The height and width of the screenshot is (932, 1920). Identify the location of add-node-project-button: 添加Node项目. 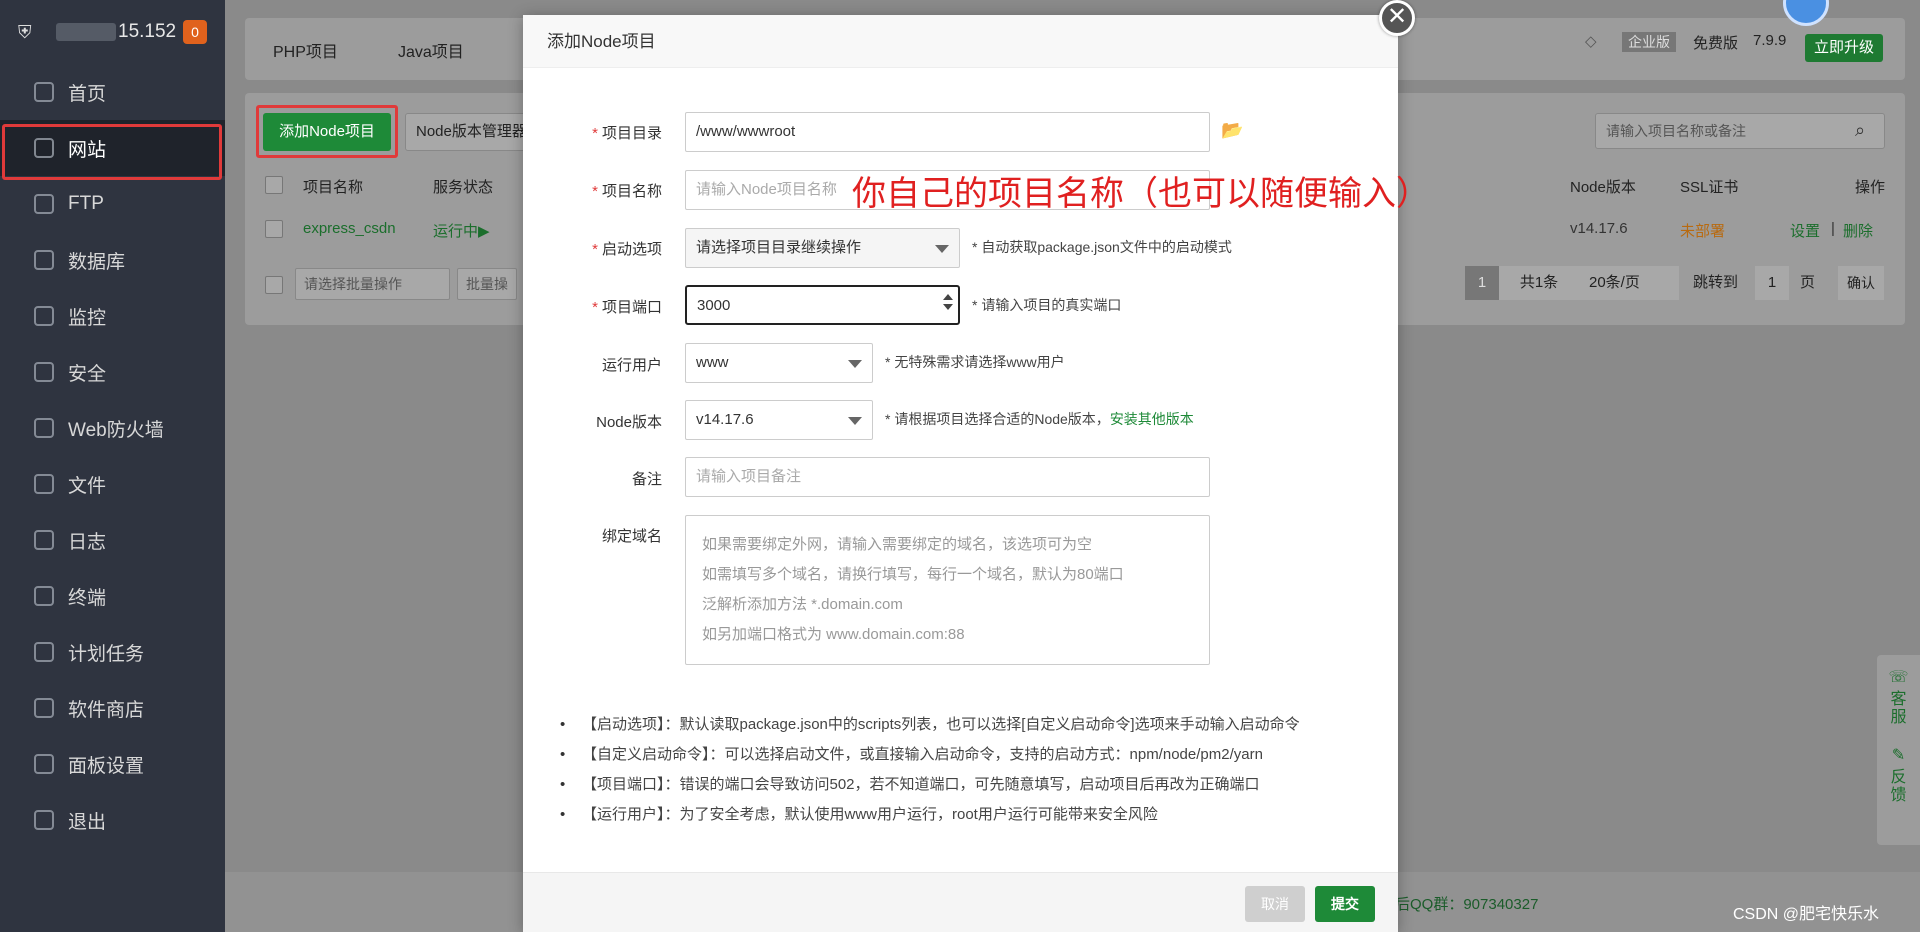
(327, 132).